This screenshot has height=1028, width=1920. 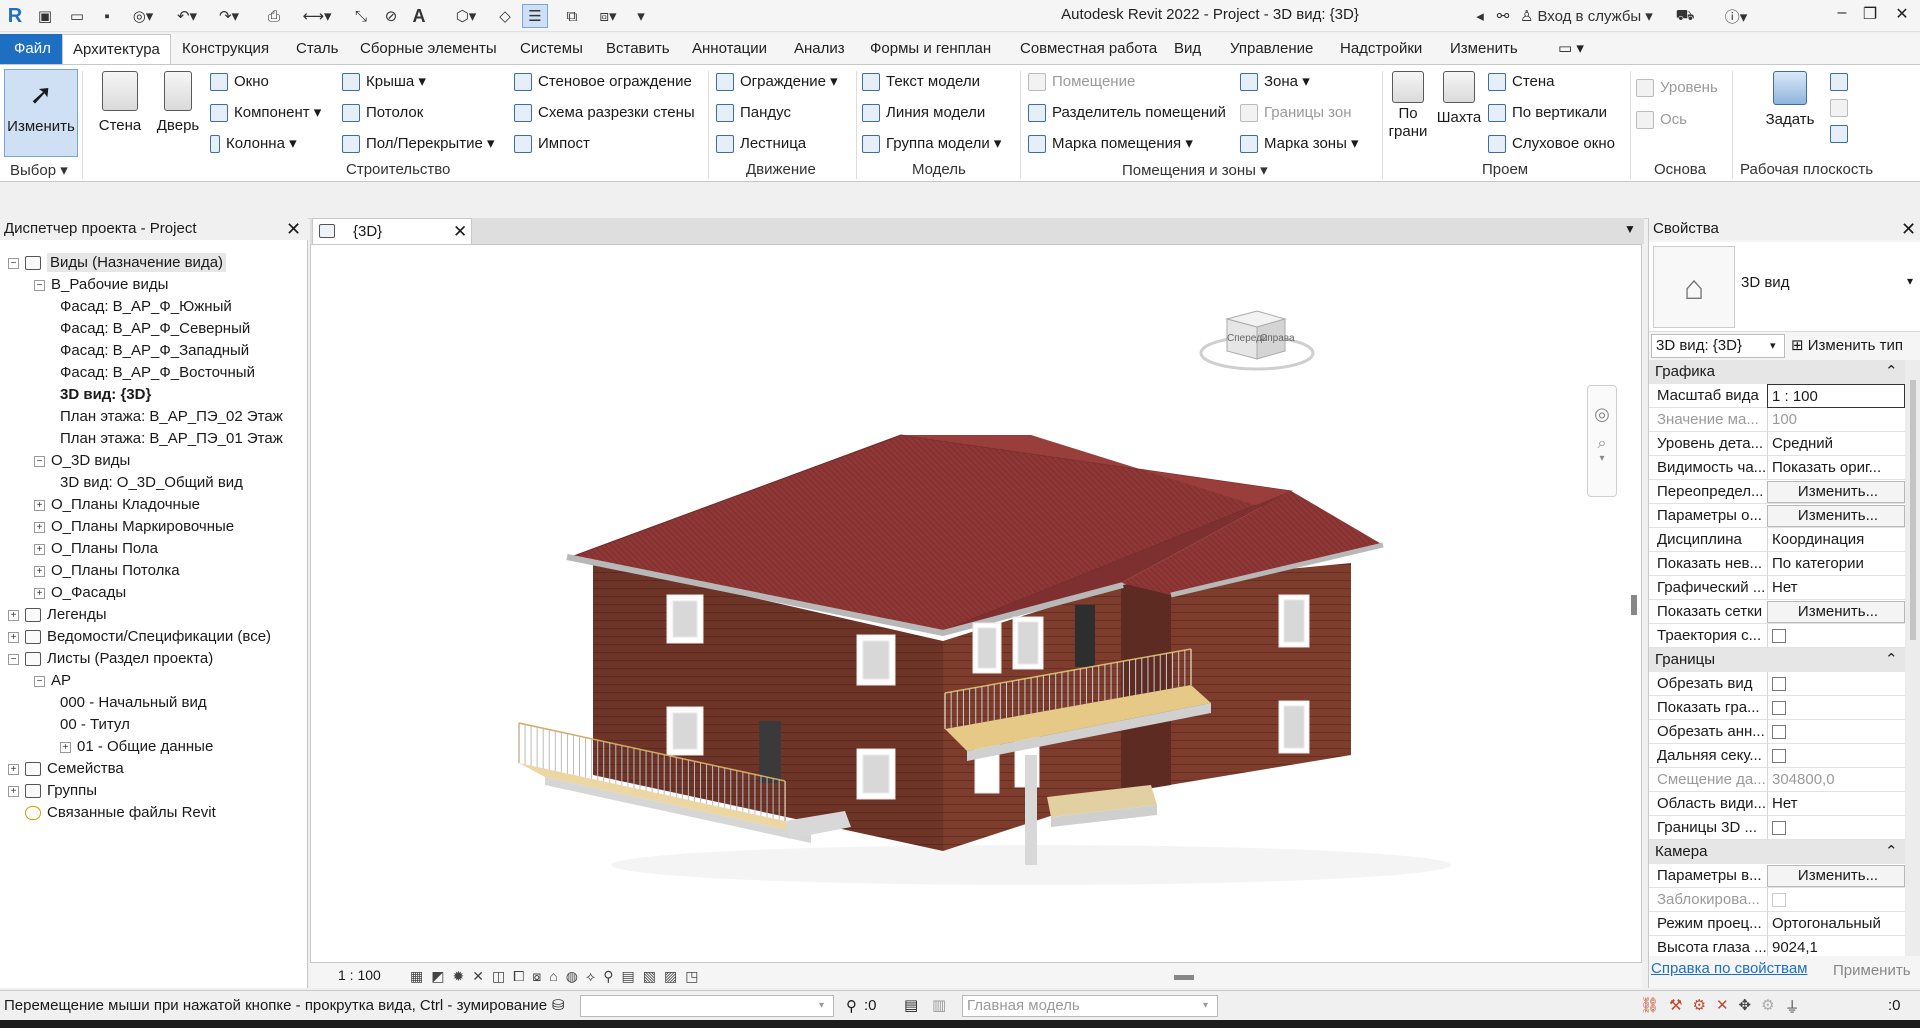 What do you see at coordinates (1602, 458) in the screenshot?
I see `zoom-dropdown-icon: ▾` at bounding box center [1602, 458].